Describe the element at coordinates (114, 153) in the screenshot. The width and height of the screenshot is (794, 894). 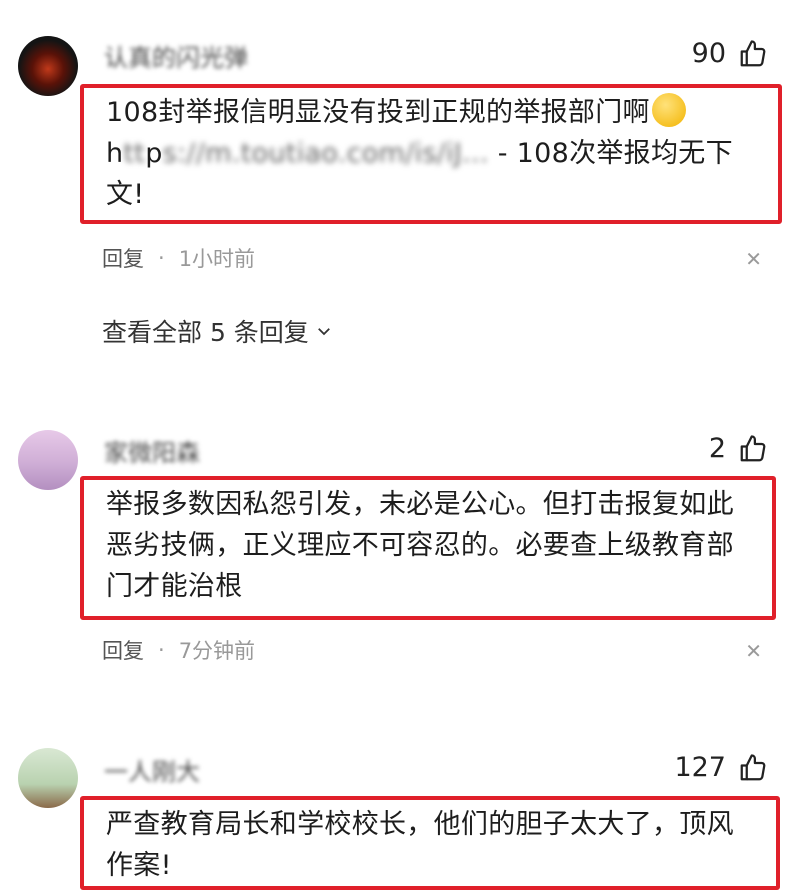
I see `link-fragment-a: h` at that location.